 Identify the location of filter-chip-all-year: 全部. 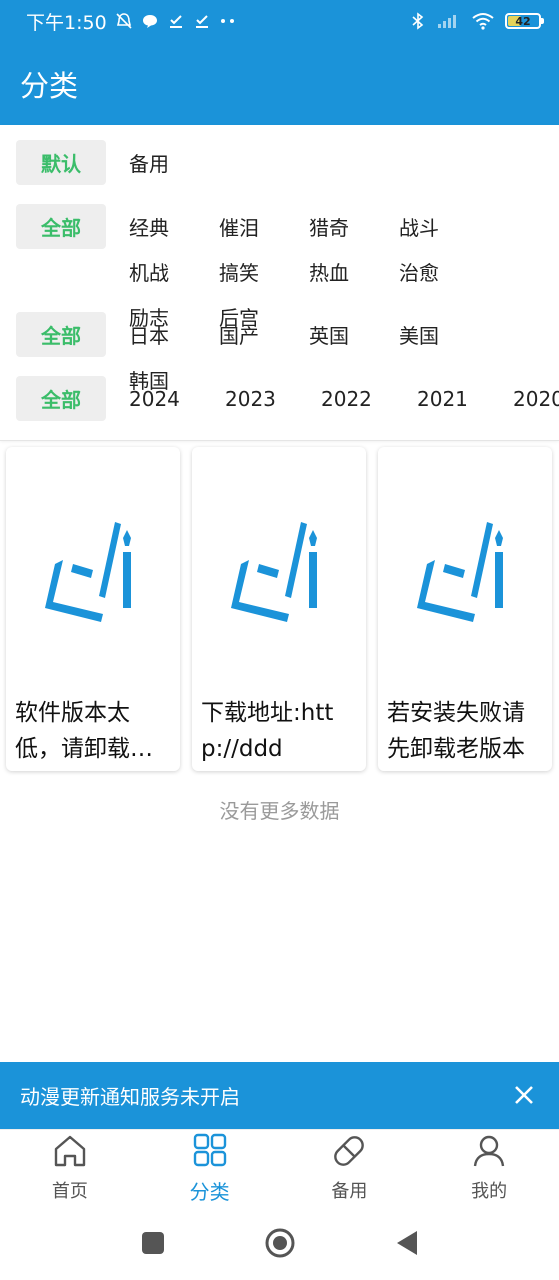
(61, 398).